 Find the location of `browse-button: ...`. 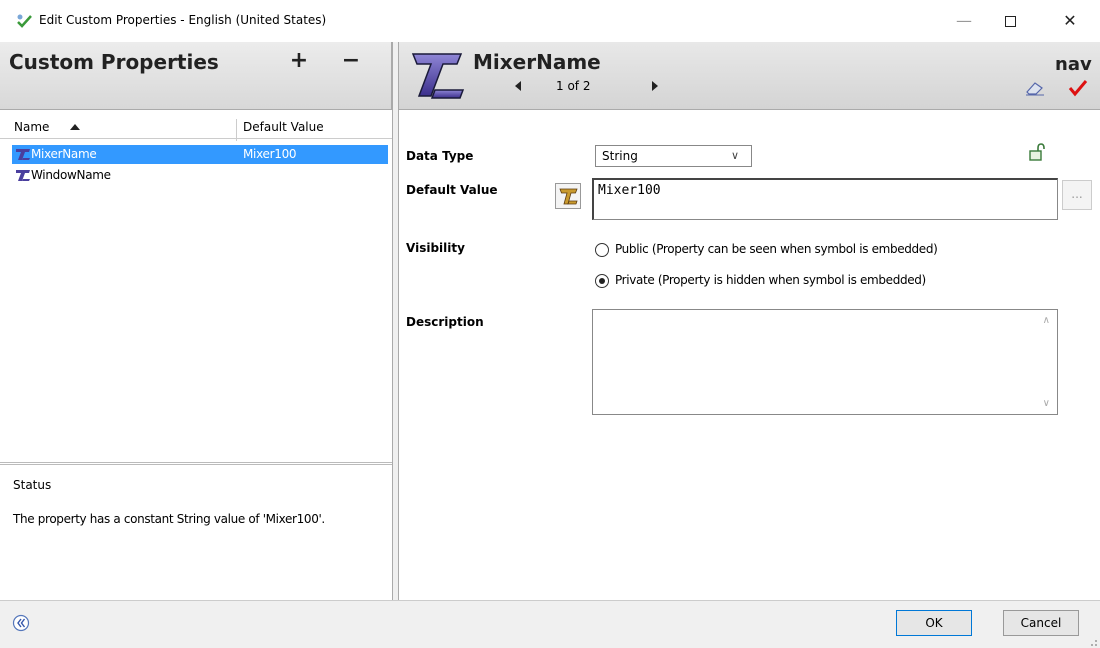

browse-button: ... is located at coordinates (1077, 195).